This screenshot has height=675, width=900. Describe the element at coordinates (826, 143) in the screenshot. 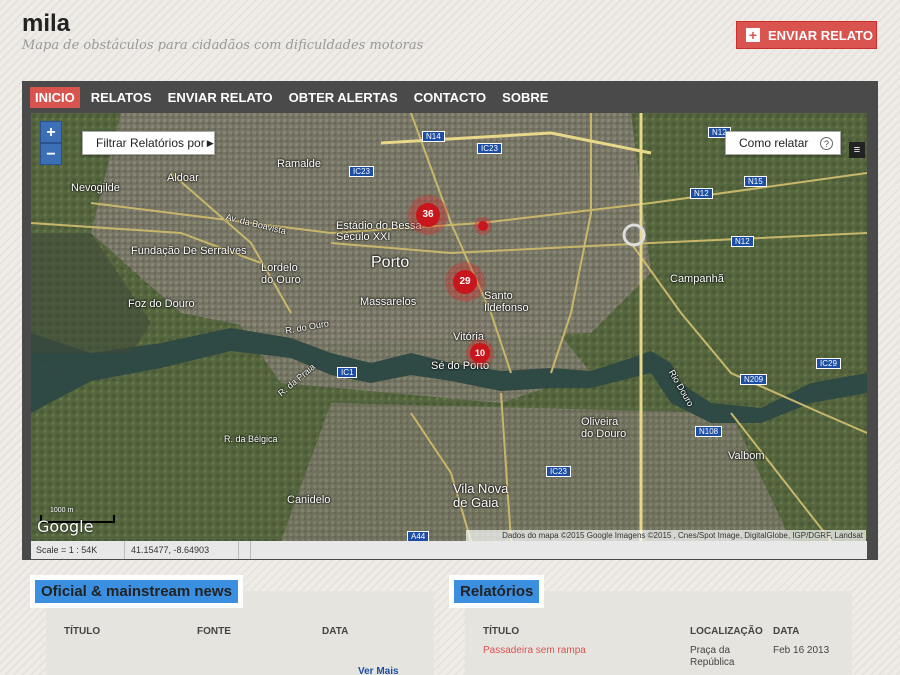

I see `help-icon: ?` at that location.